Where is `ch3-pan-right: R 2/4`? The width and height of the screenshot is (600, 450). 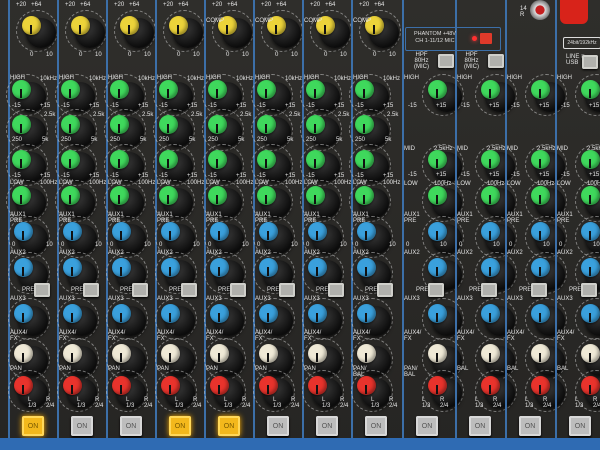 ch3-pan-right: R 2/4 is located at coordinates (148, 403).